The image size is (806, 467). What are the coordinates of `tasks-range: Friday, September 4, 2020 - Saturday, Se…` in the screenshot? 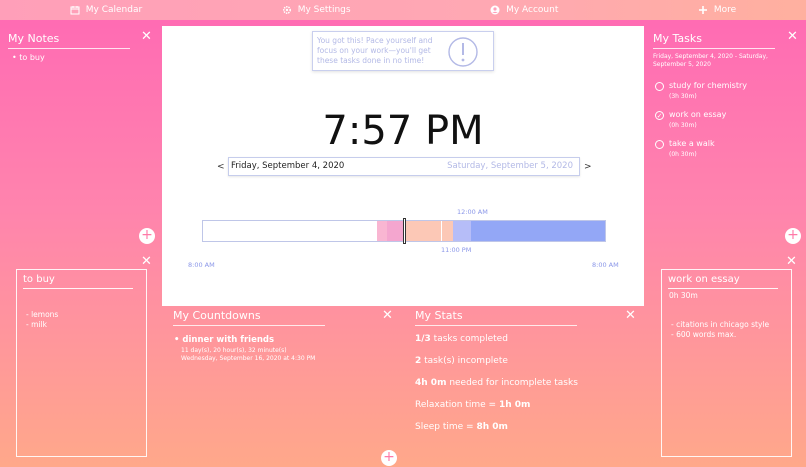 It's located at (710, 60).